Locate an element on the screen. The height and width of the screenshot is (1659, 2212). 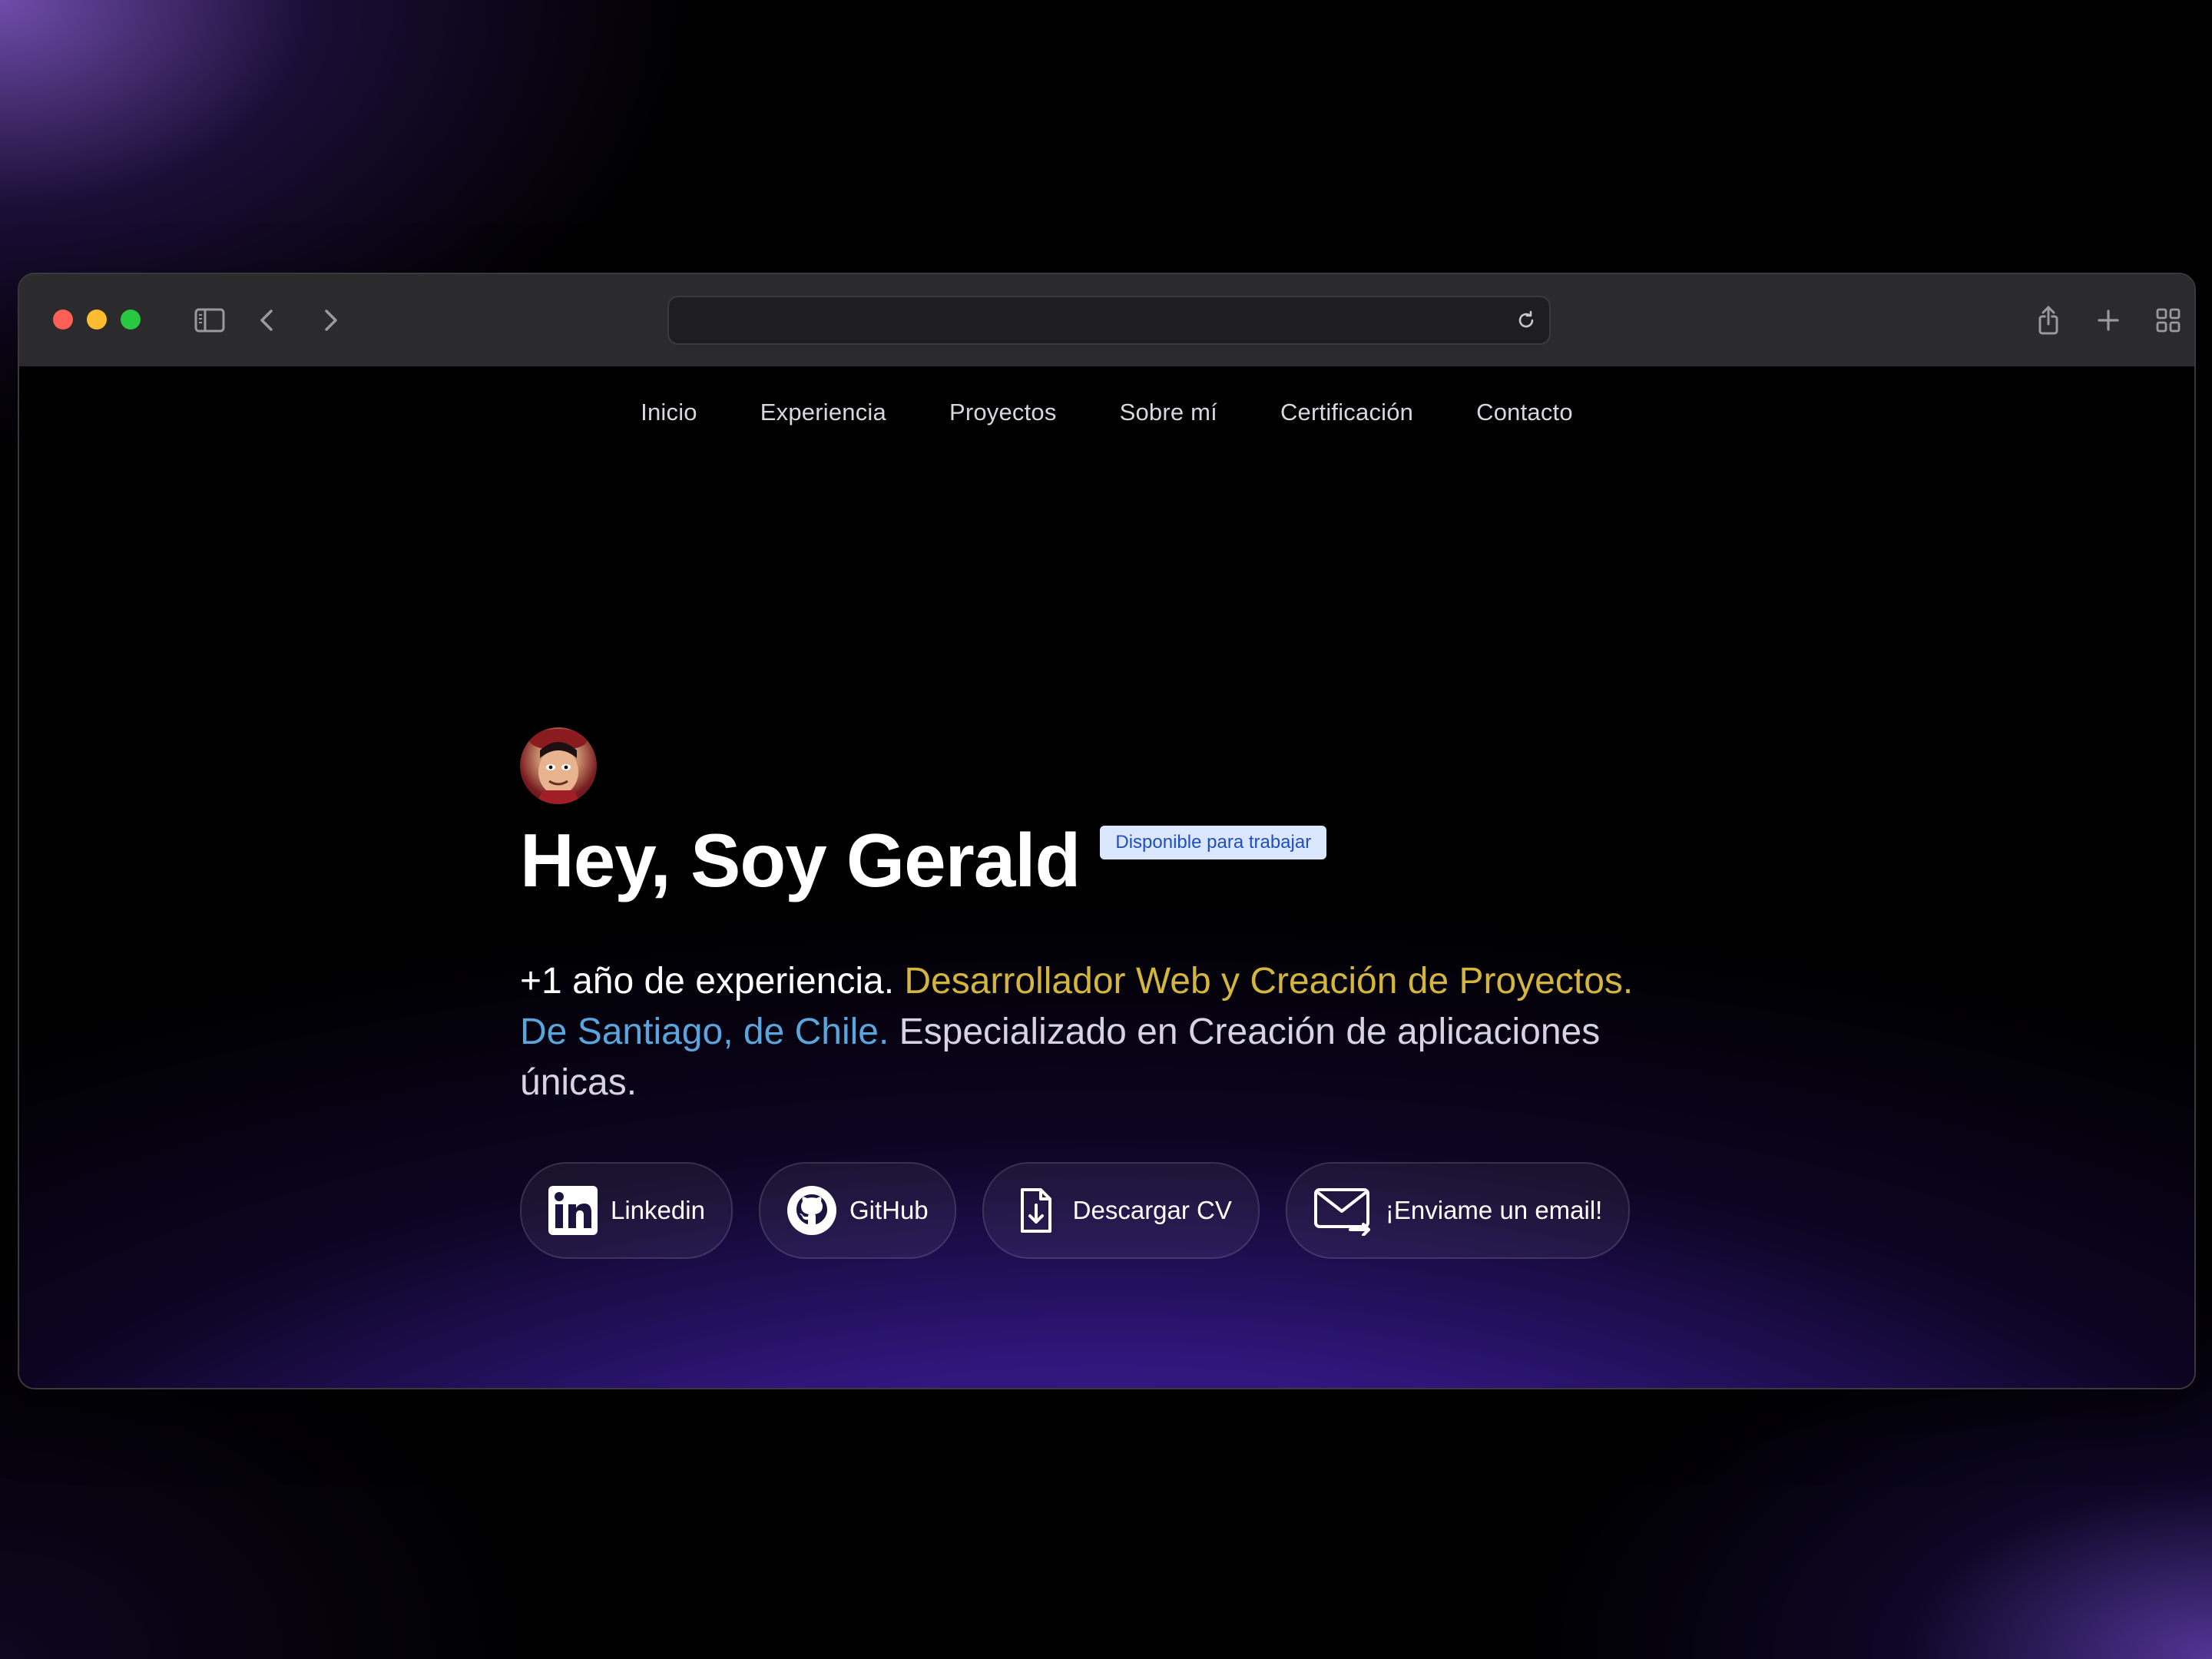
linkedin-label: Linkedin is located at coordinates (658, 1209).